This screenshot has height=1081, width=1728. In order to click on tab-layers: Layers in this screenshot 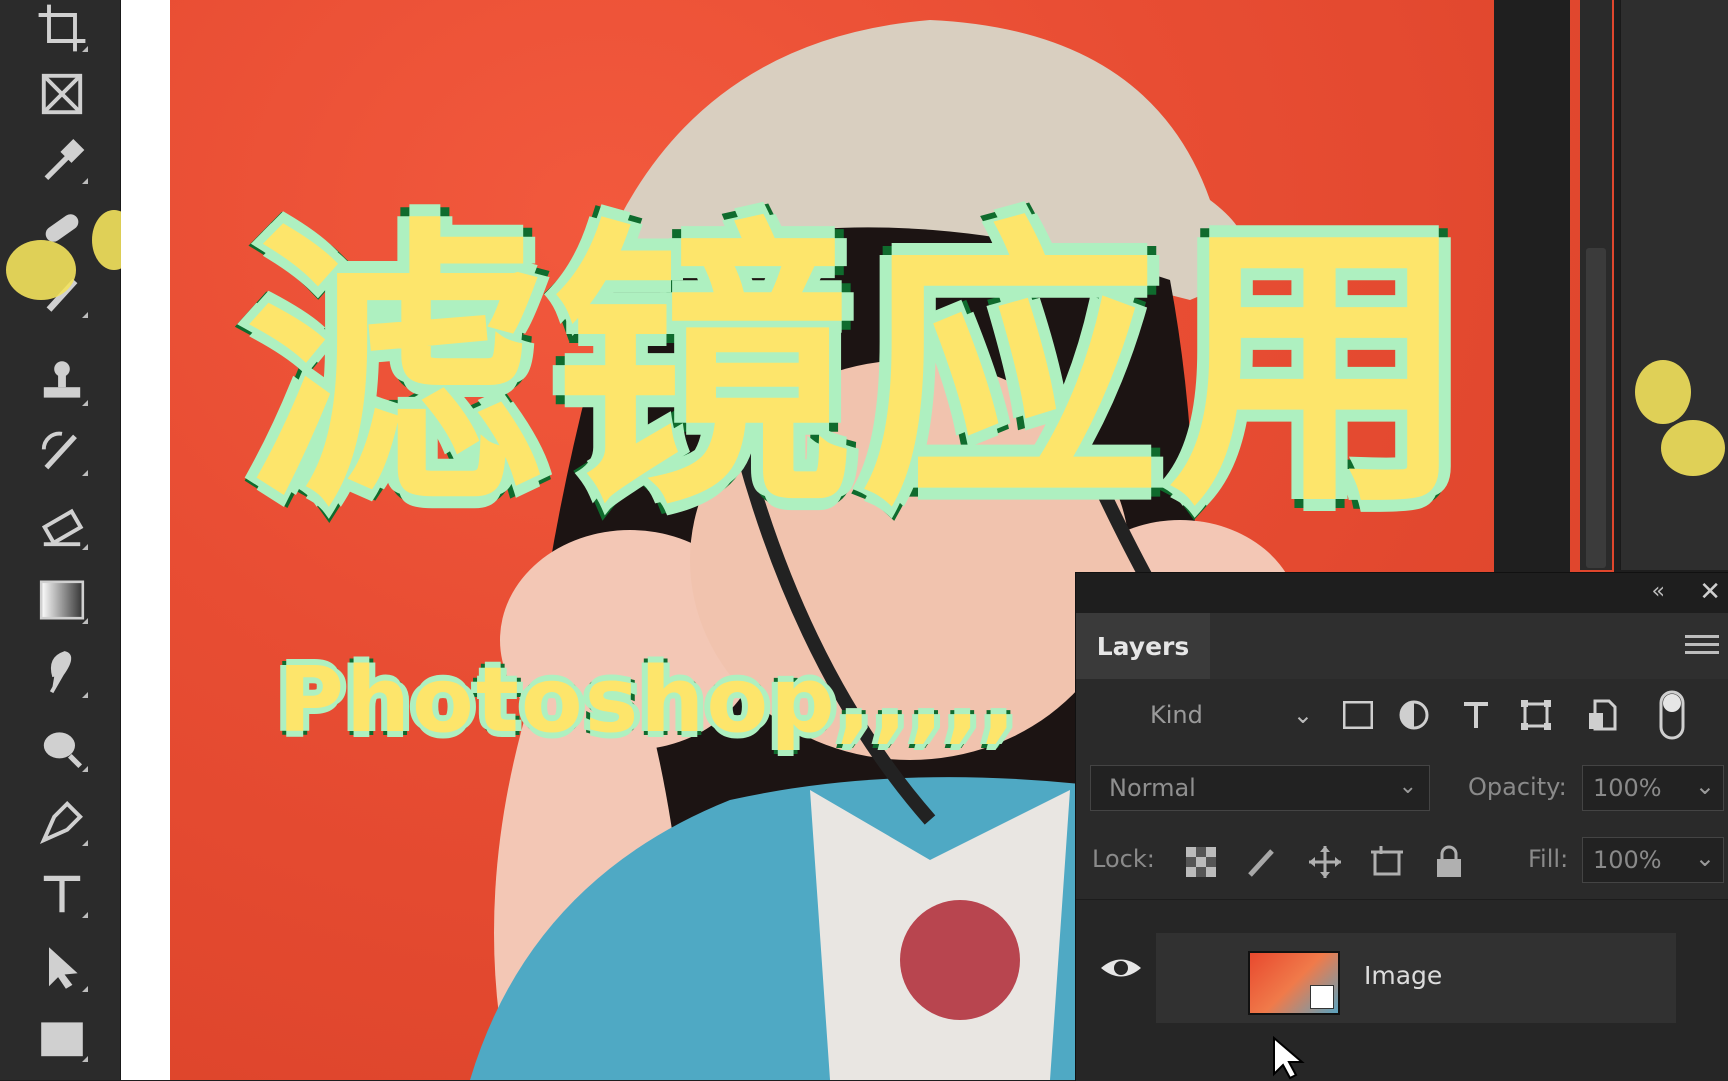, I will do `click(1143, 646)`.